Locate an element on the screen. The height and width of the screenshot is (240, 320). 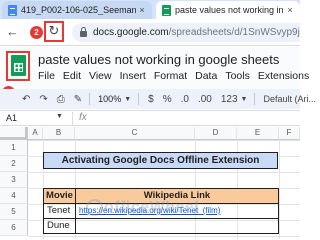
lock-icon is located at coordinates (83, 31).